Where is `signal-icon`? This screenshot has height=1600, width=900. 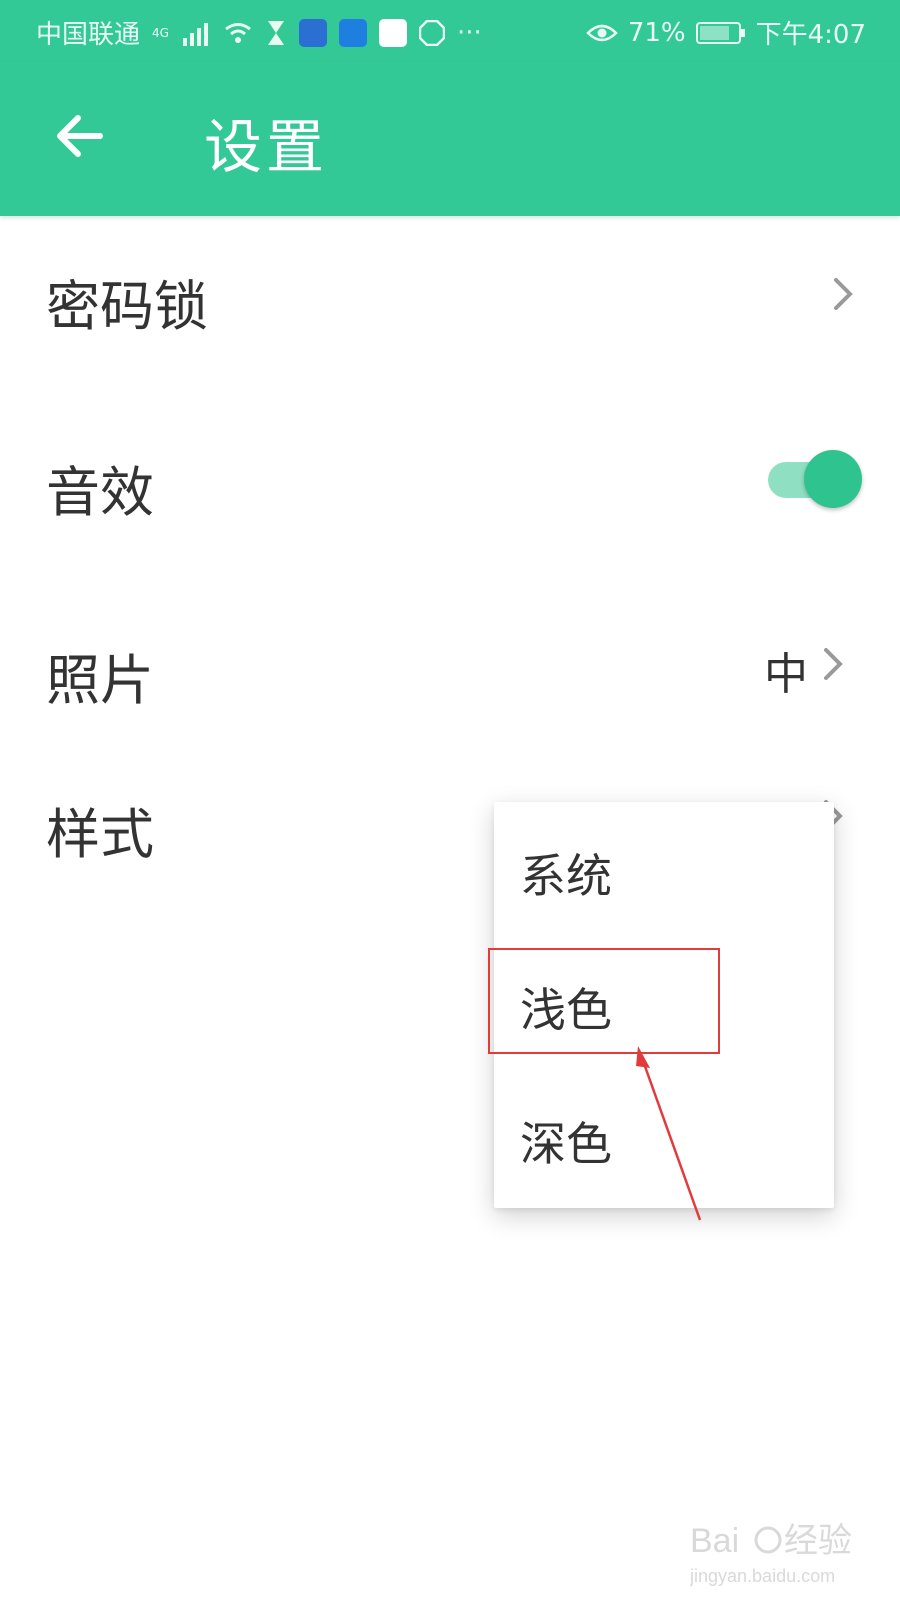 signal-icon is located at coordinates (195, 34).